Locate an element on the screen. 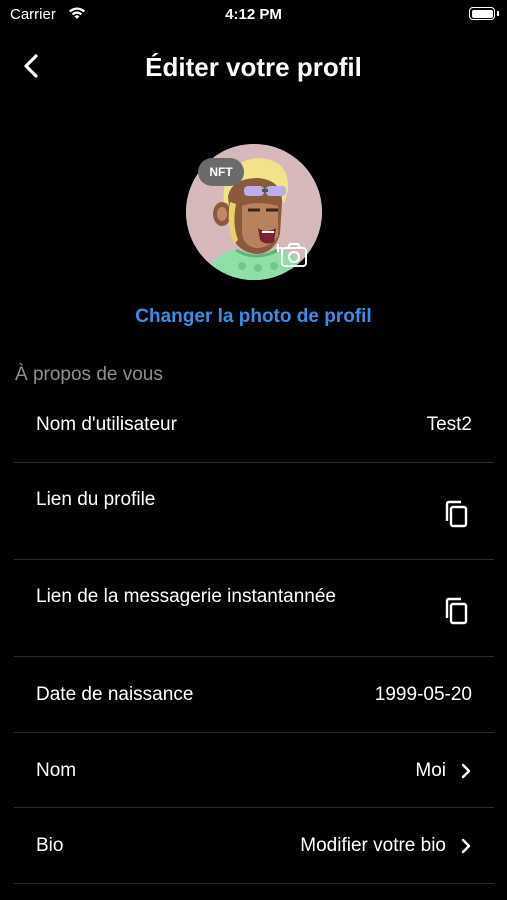  row-bio: Bio Modifier votre bio is located at coordinates (254, 846).